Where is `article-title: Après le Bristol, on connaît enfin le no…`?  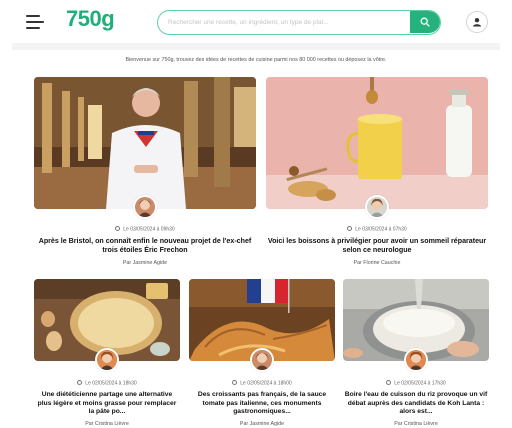
article-title: Après le Bristol, on connaît enfin le no… is located at coordinates (145, 246).